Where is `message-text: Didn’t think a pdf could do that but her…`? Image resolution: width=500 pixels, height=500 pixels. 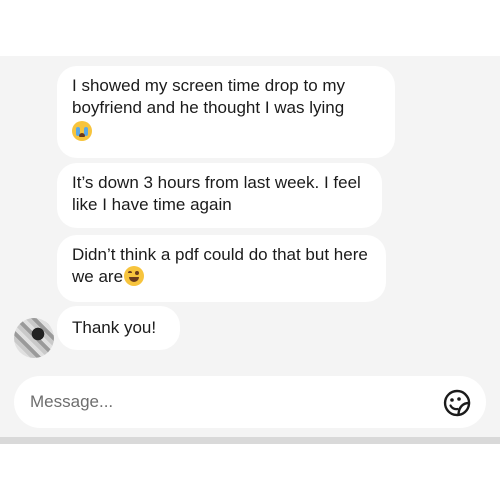
message-text: Didn’t think a pdf could do that but her… is located at coordinates (220, 265).